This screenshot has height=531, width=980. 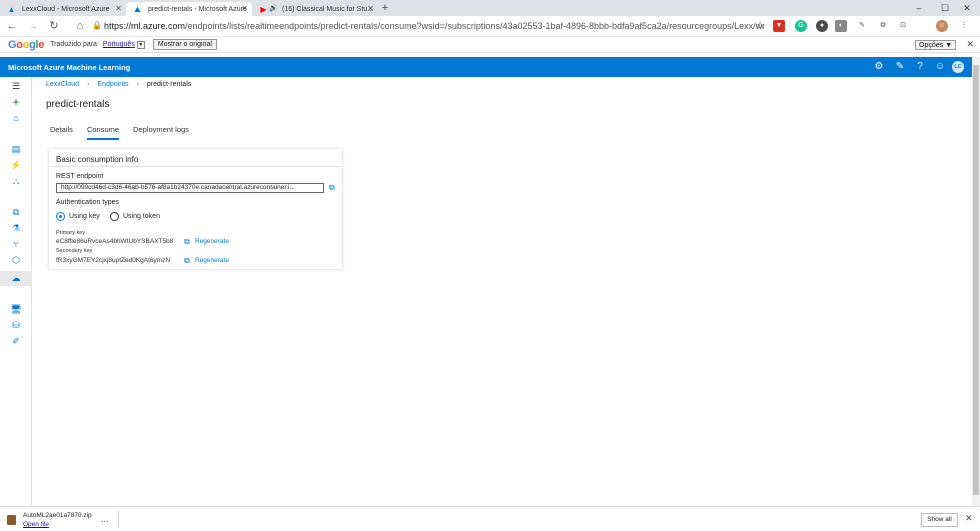 What do you see at coordinates (935, 45) in the screenshot?
I see `translate-options-button: Opções ▼` at bounding box center [935, 45].